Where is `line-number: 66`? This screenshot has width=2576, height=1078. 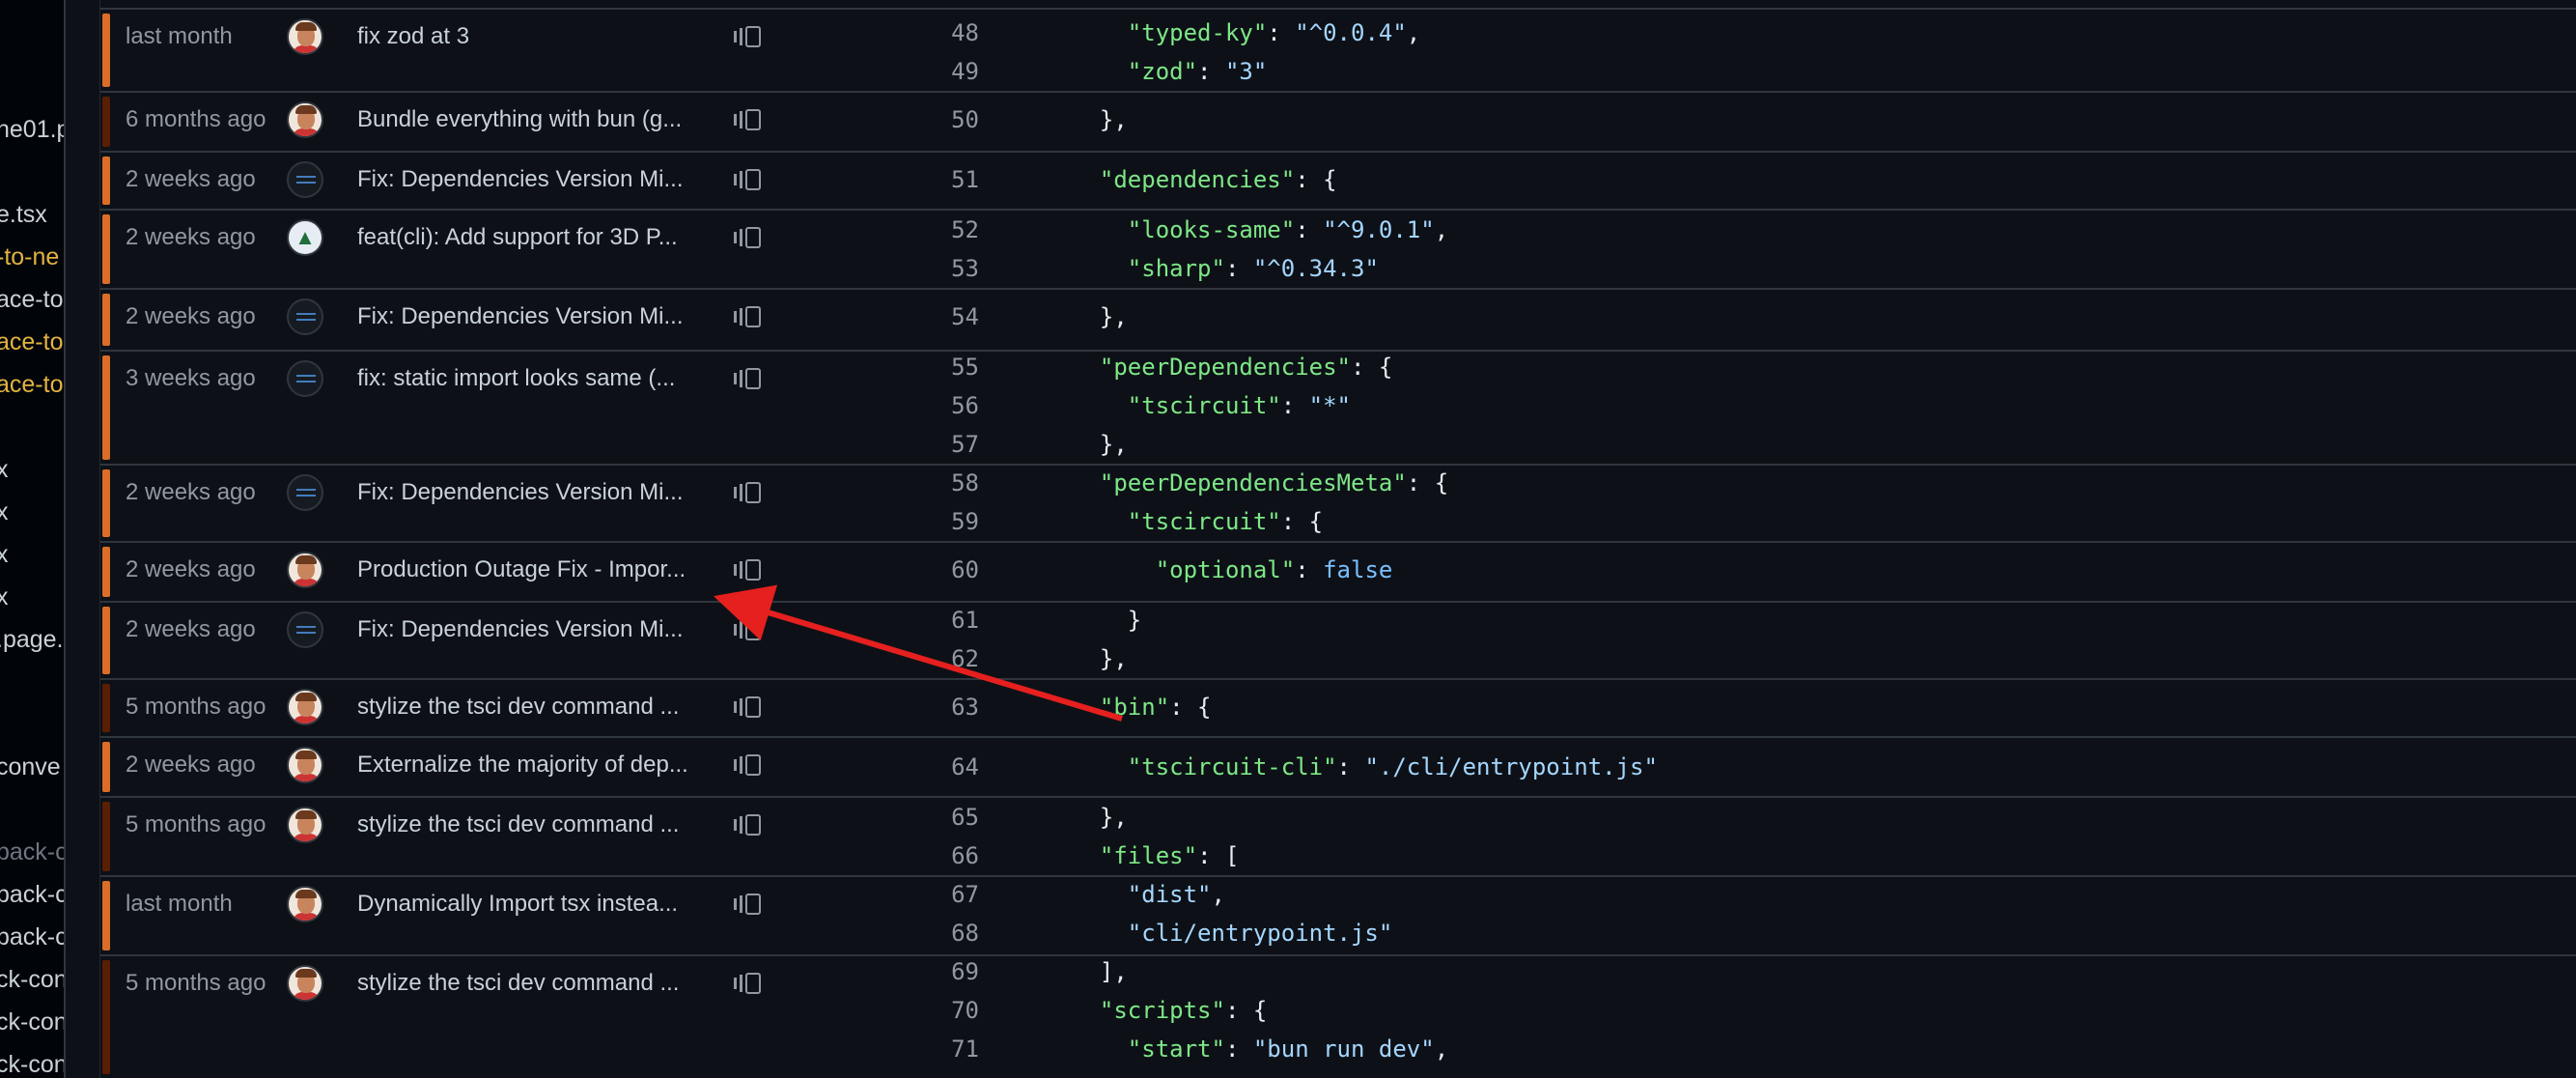
line-number: 66 is located at coordinates (873, 855).